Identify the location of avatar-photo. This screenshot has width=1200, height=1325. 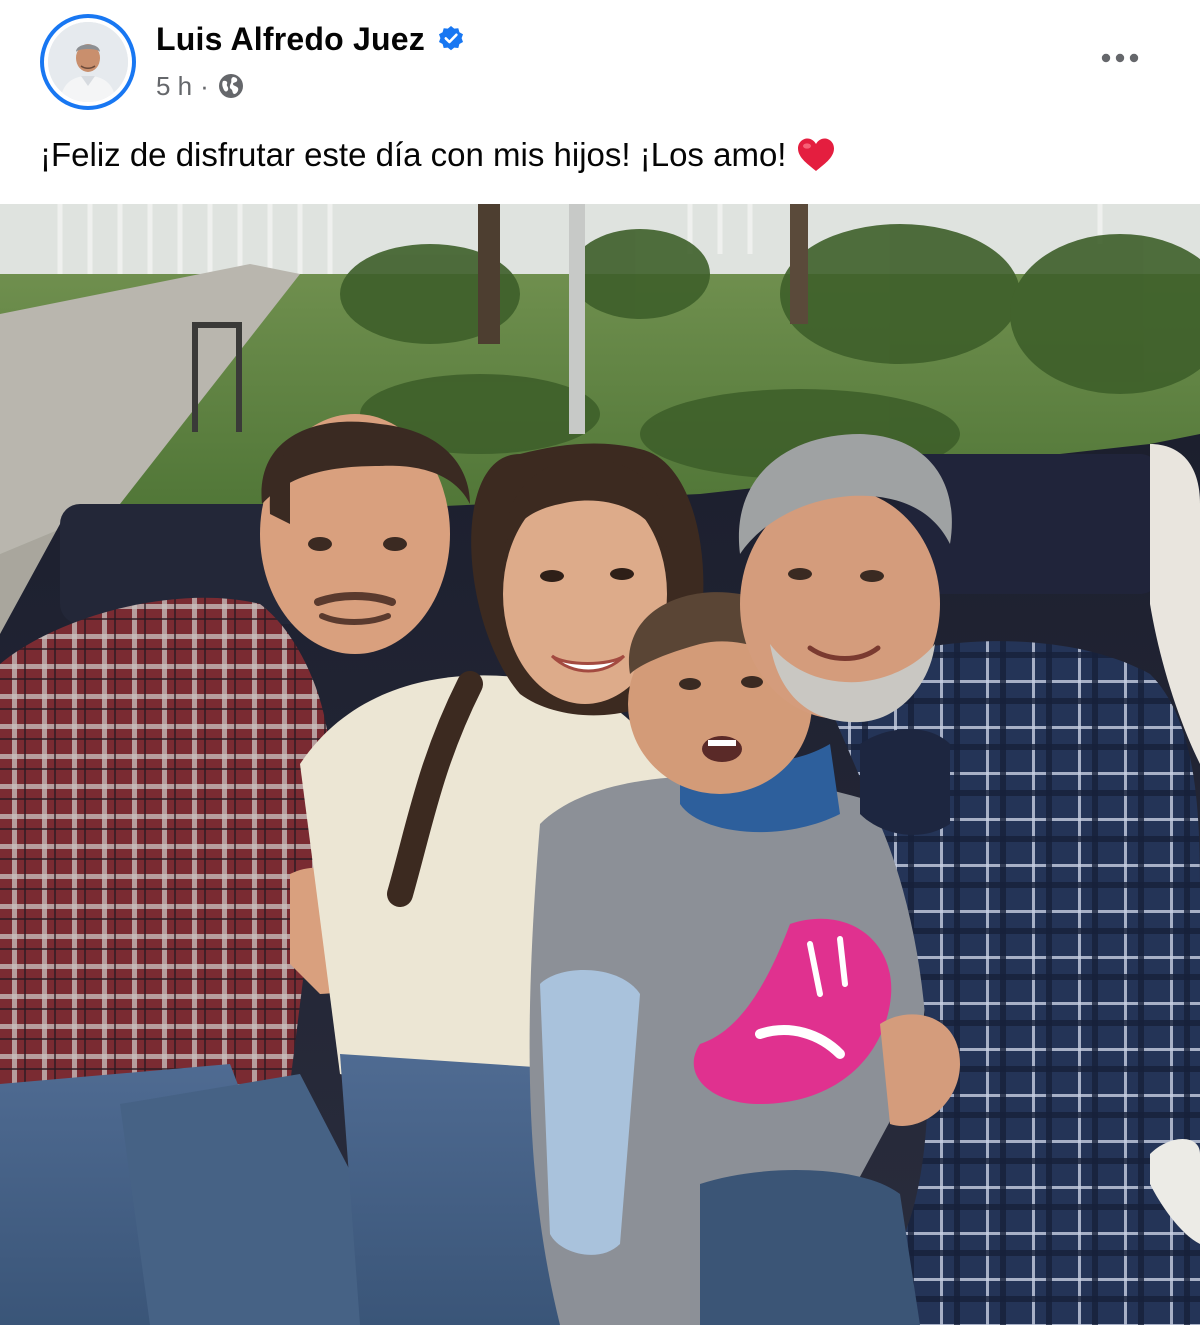
(88, 62).